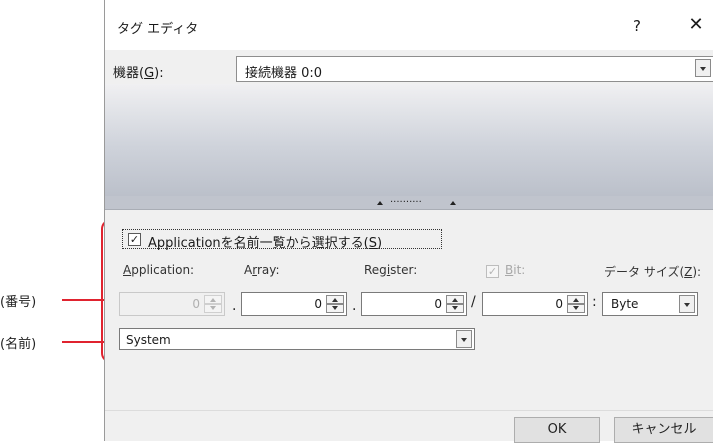  Describe the element at coordinates (409, 400) in the screenshot. I see `panel-spacer` at that location.